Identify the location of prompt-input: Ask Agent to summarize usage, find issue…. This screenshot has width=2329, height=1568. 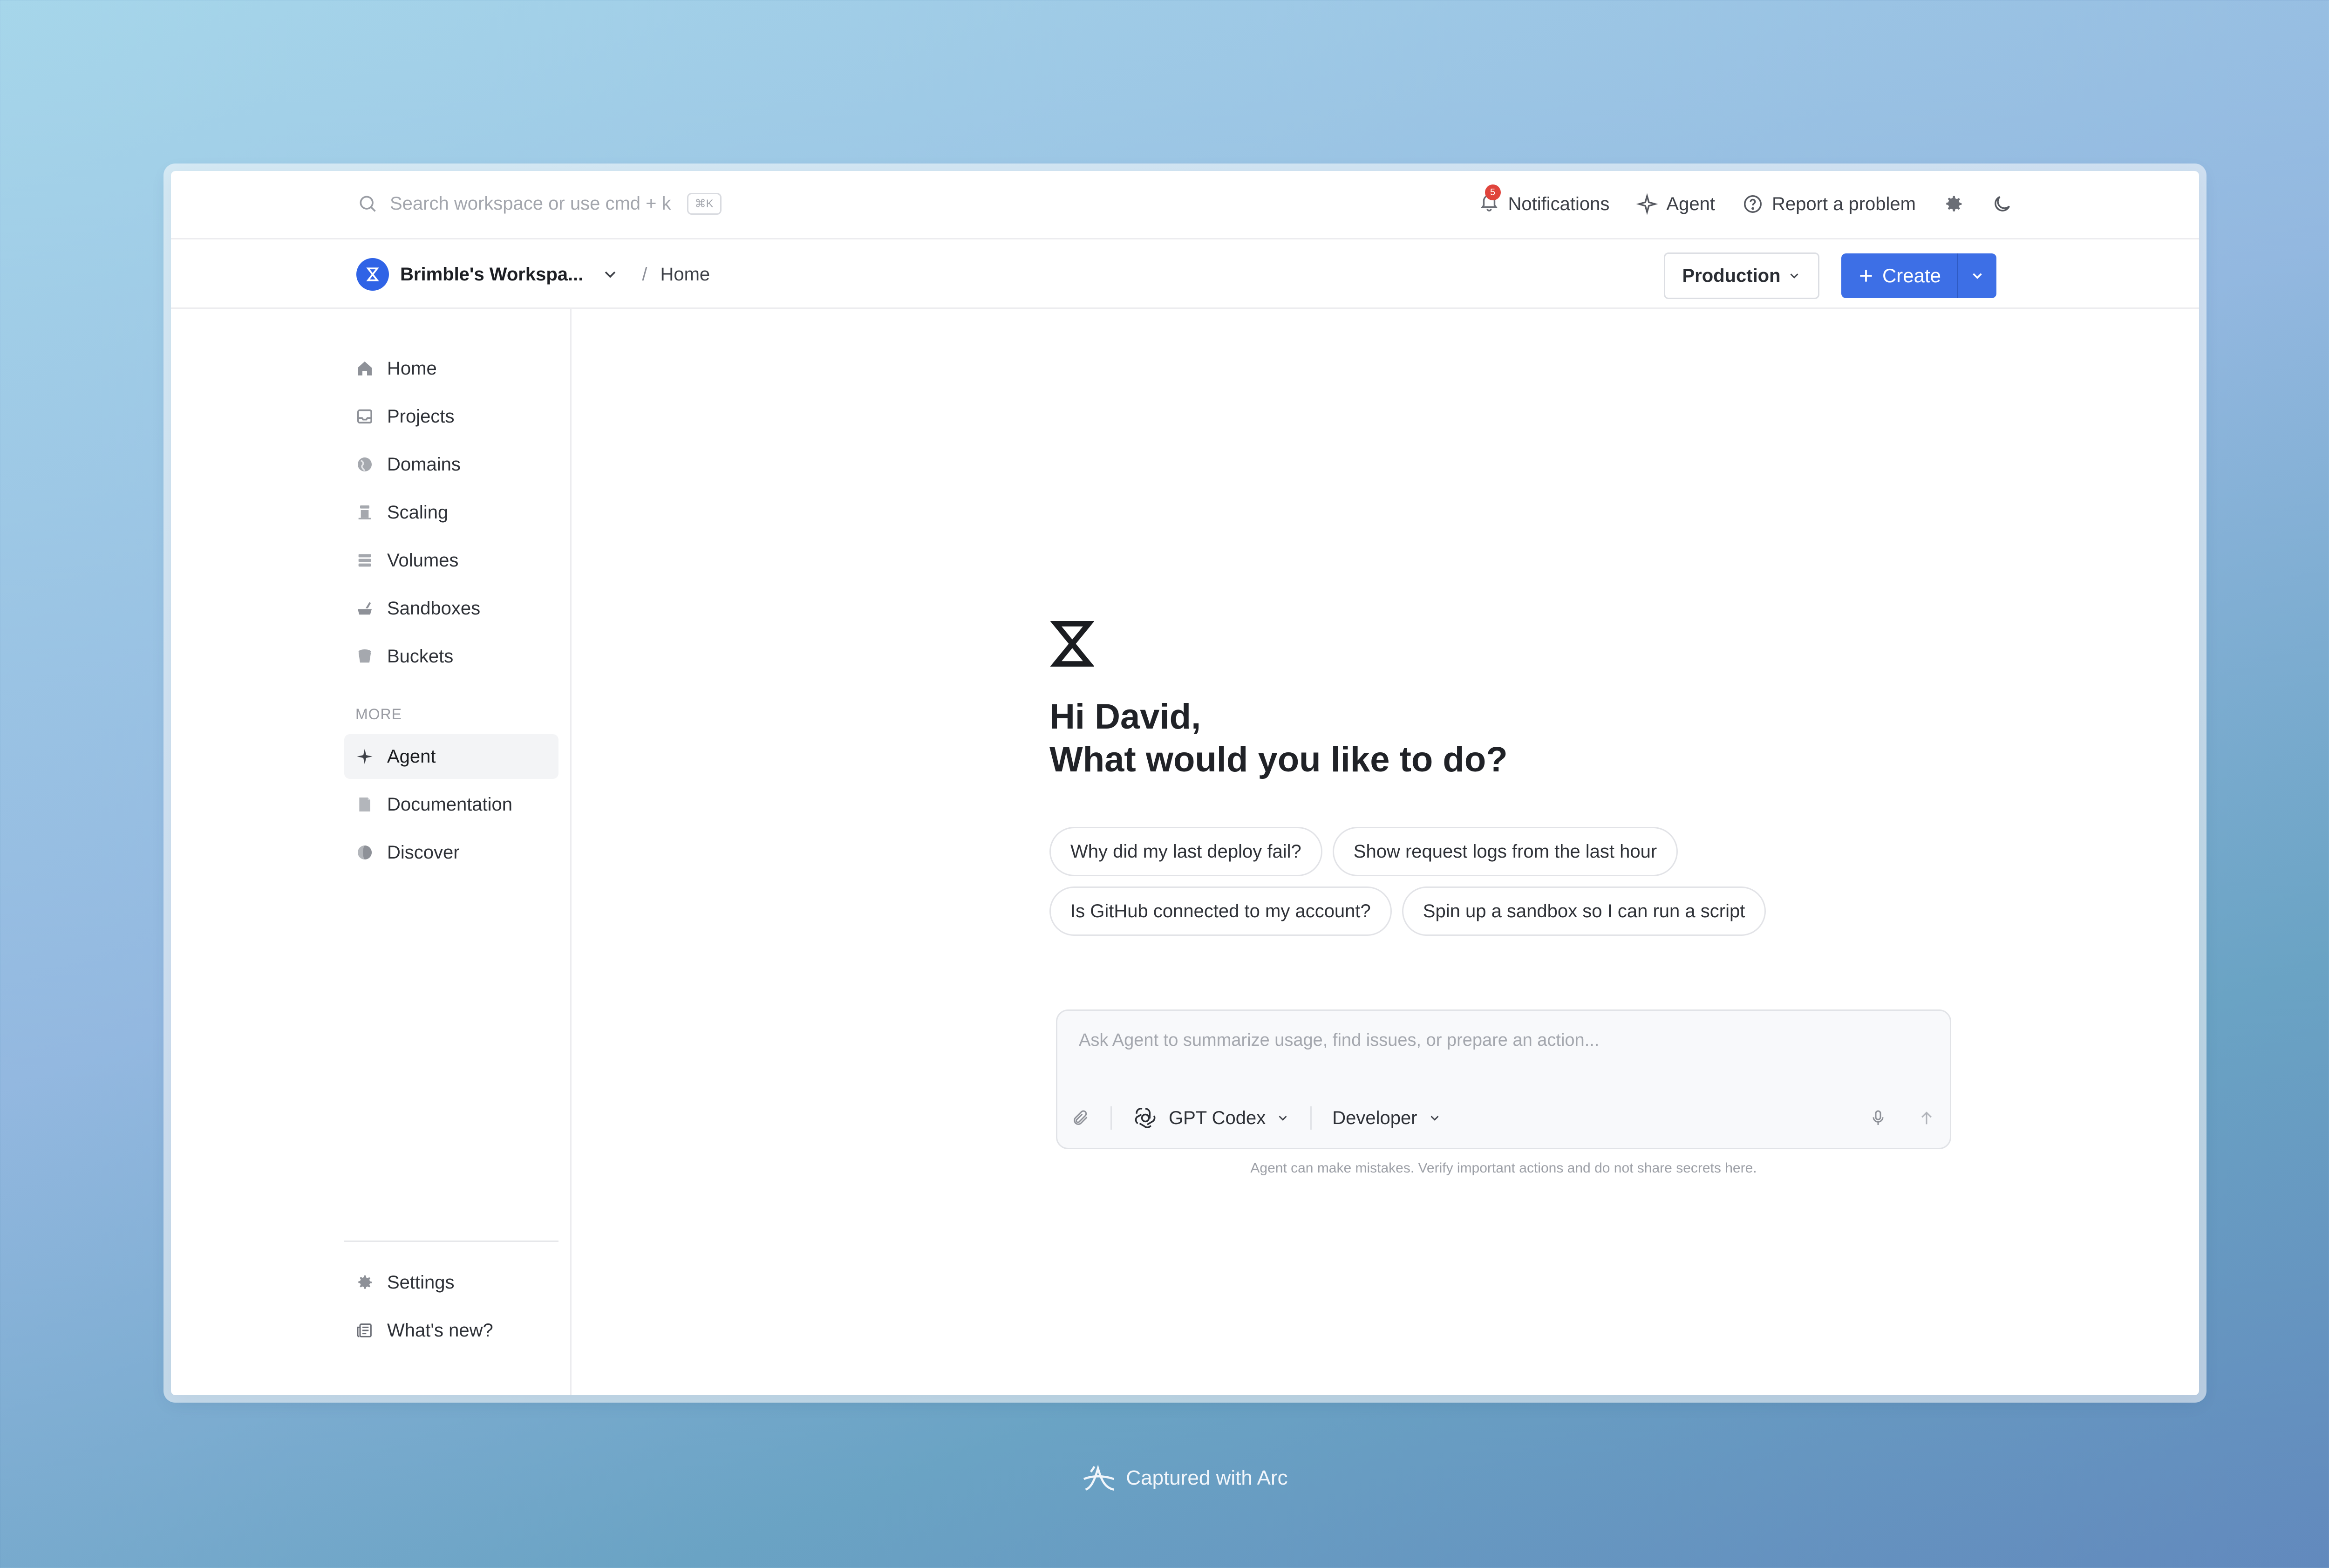
(1339, 1040).